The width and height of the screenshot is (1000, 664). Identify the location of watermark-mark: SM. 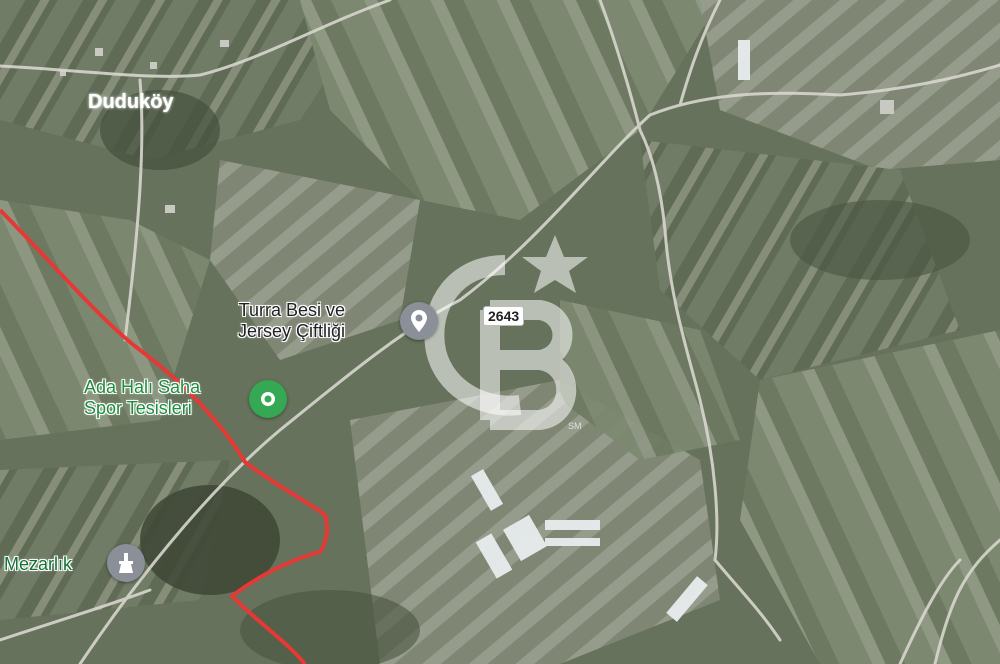
(575, 426).